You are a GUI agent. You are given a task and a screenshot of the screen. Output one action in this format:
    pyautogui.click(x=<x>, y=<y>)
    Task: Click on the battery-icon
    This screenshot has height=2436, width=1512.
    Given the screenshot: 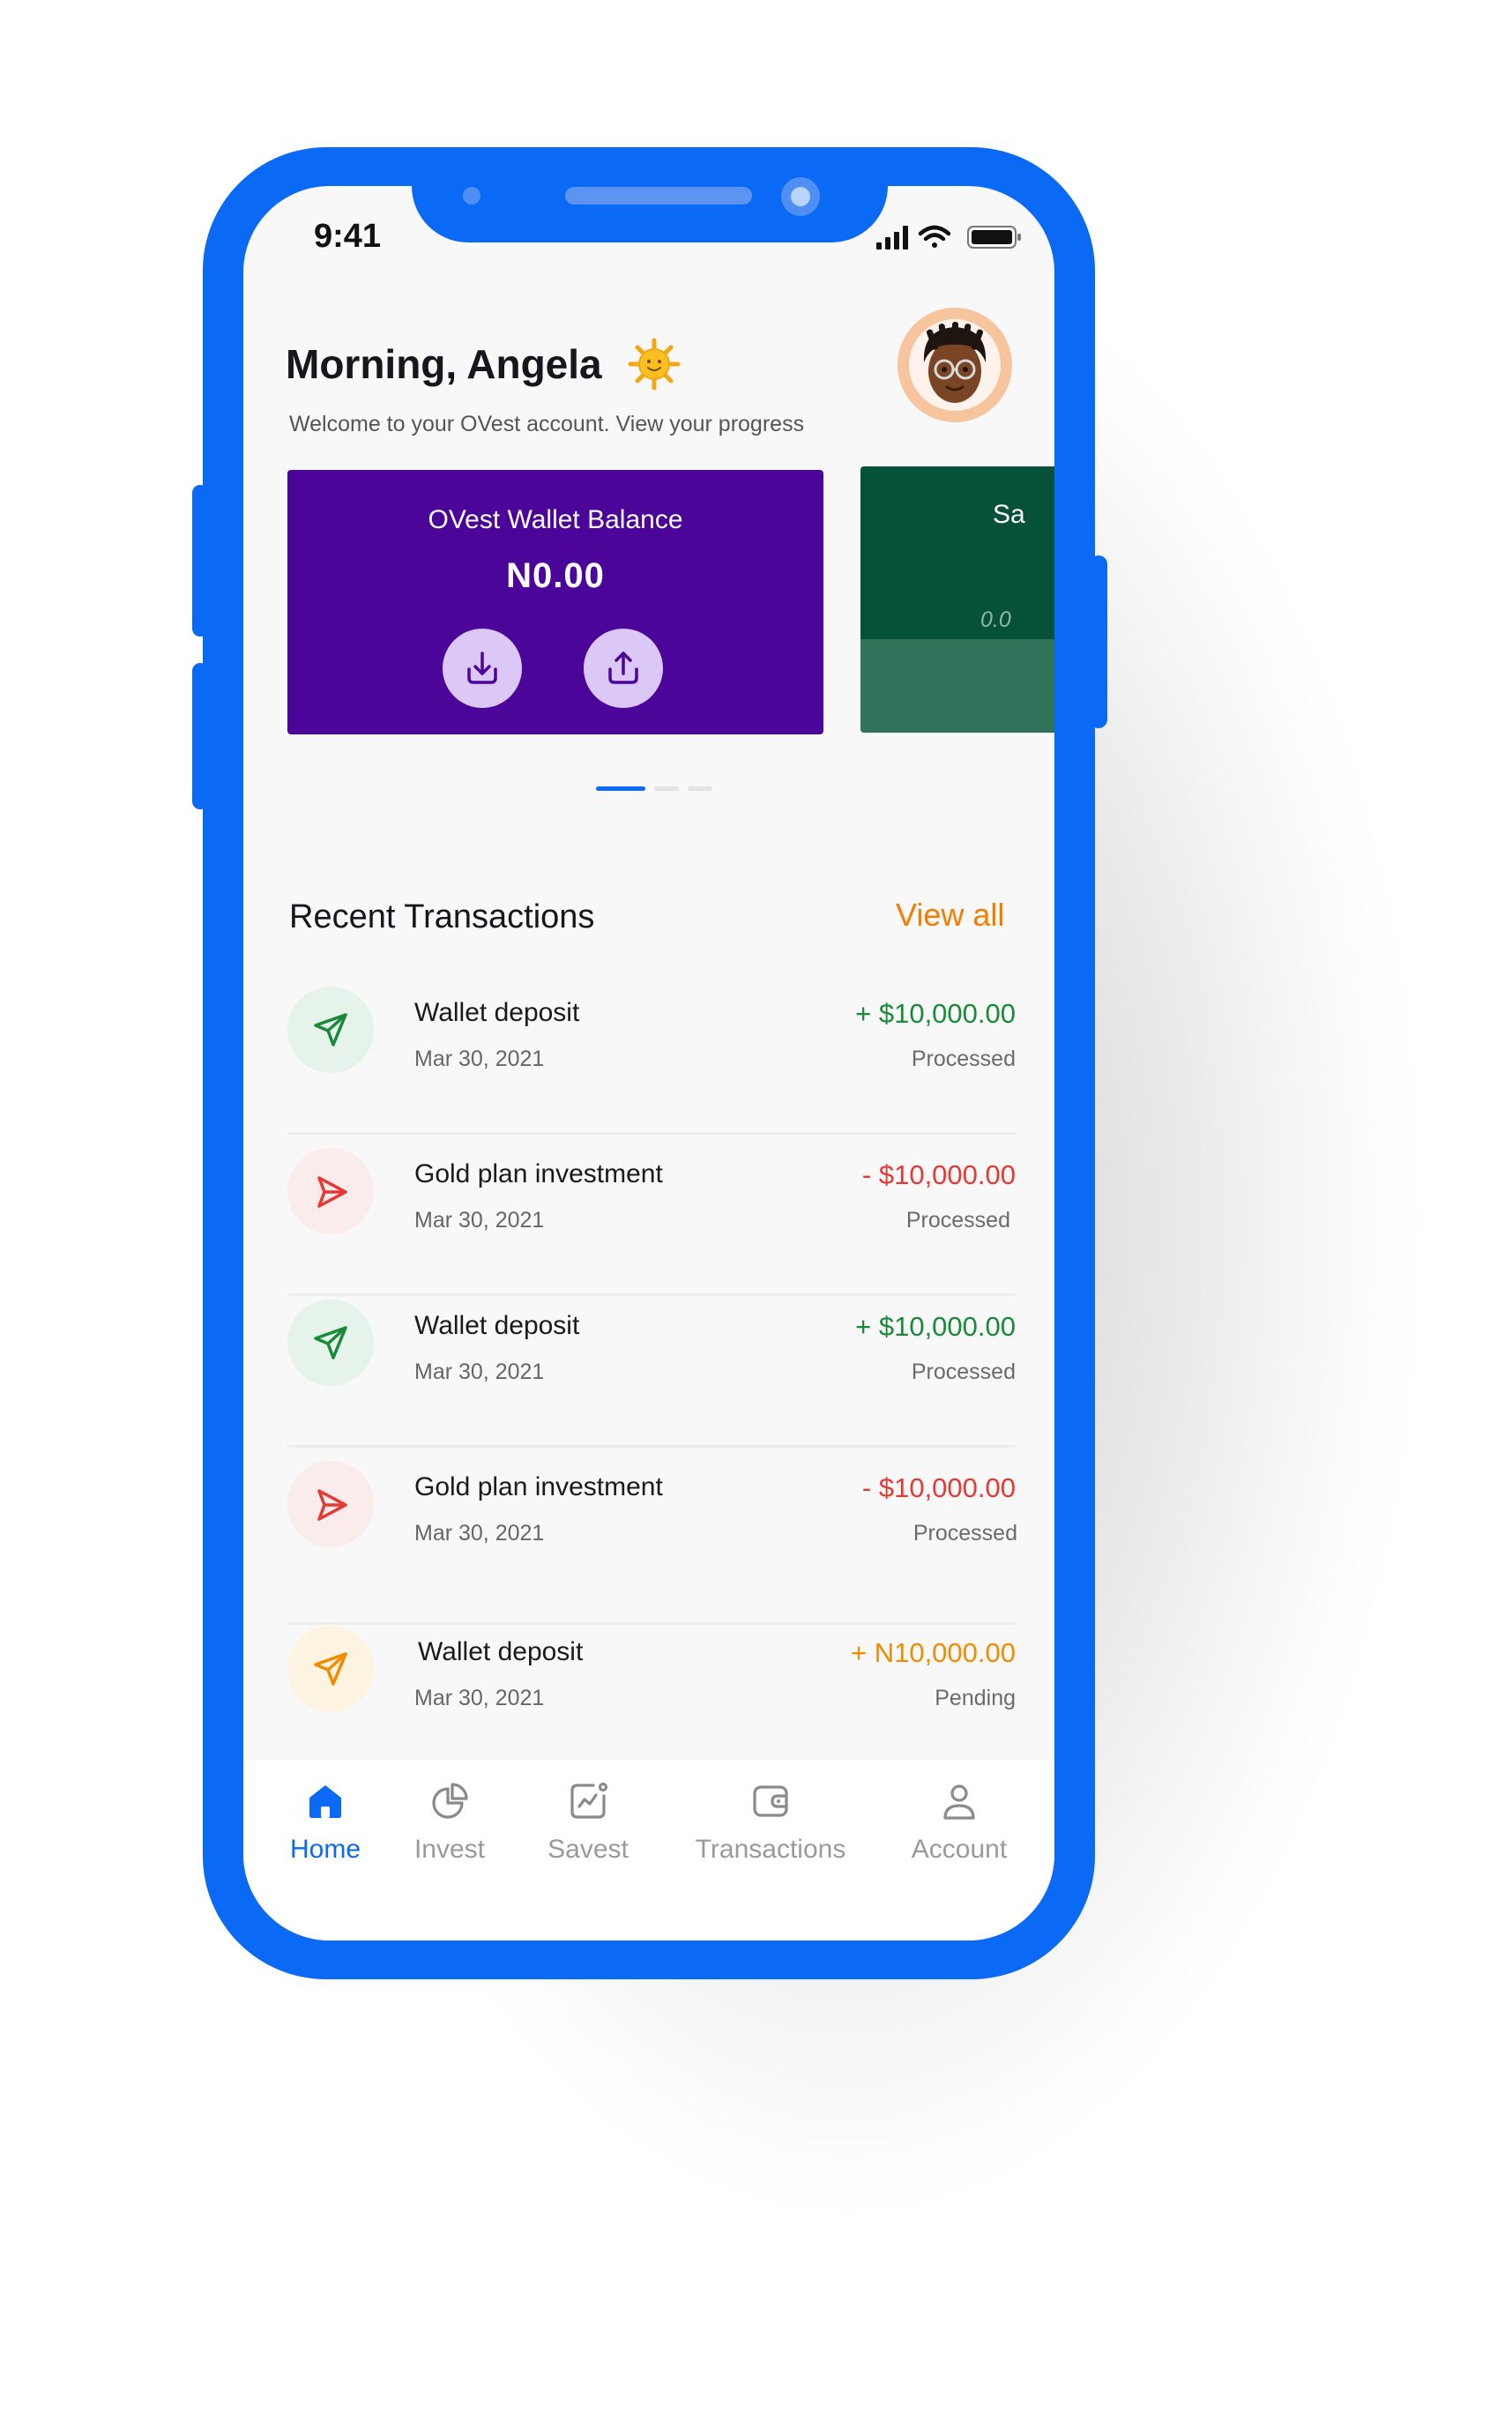 What is the action you would take?
    pyautogui.click(x=994, y=237)
    